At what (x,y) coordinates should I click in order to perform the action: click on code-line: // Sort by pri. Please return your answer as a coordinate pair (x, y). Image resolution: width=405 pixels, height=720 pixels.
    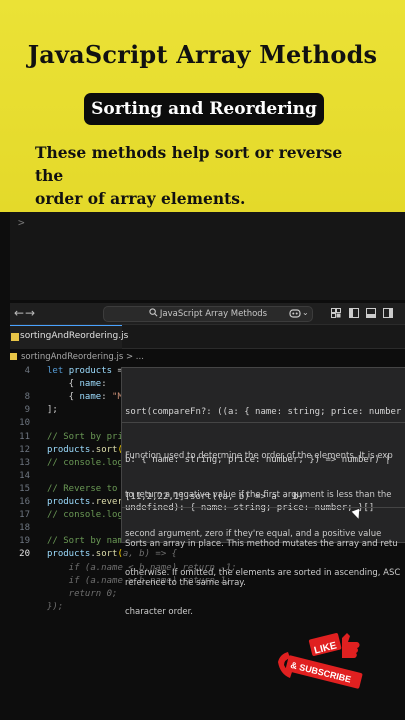
    Looking at the image, I should click on (85, 437).